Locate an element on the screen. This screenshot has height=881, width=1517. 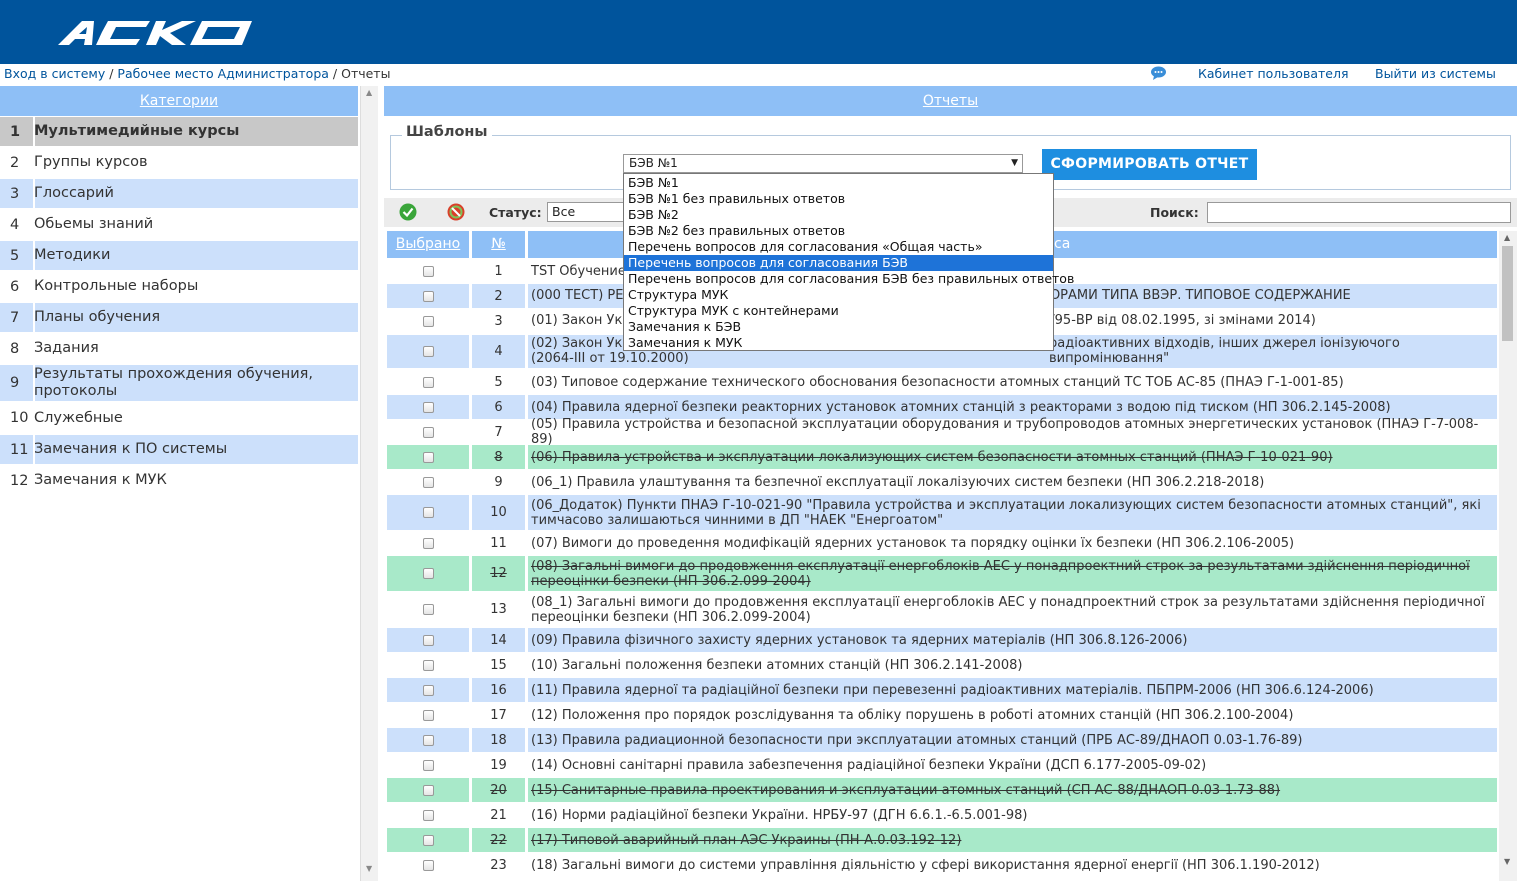
search-input is located at coordinates (1359, 212).